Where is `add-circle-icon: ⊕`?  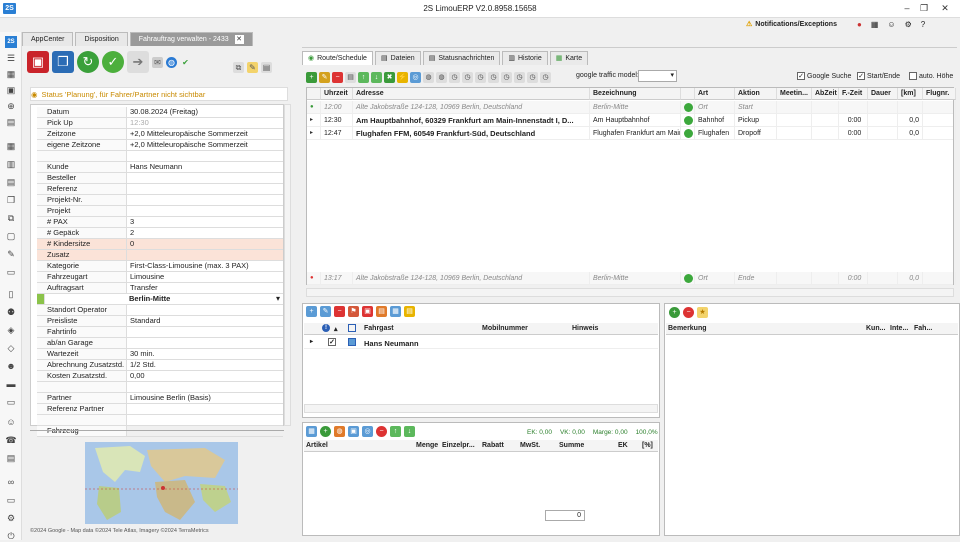 add-circle-icon: ⊕ is located at coordinates (11, 106).